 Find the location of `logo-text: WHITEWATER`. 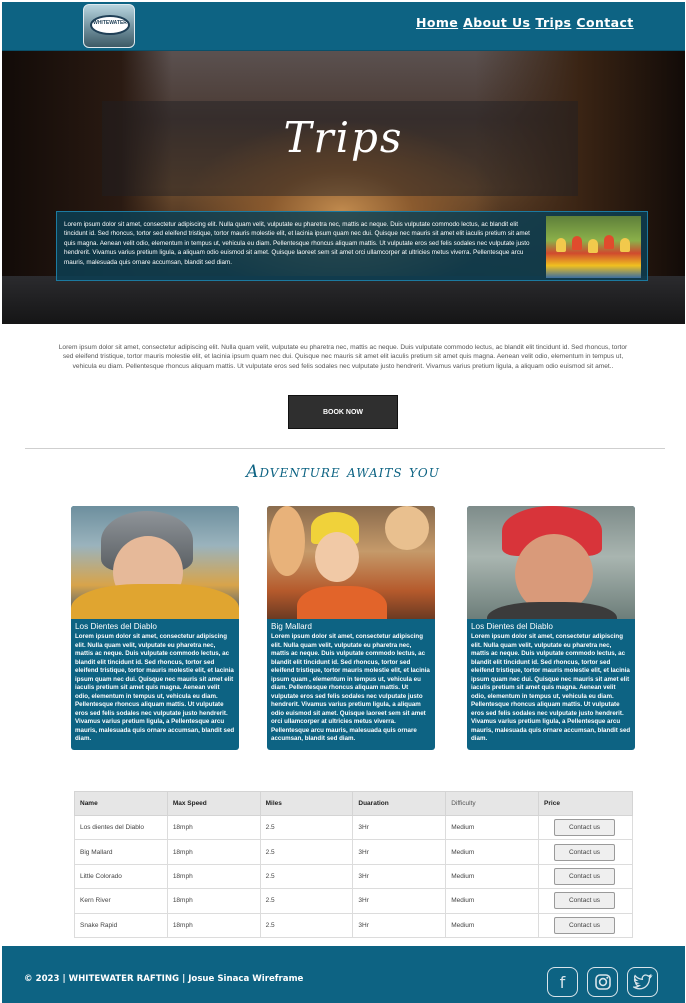

logo-text: WHITEWATER is located at coordinates (110, 23).